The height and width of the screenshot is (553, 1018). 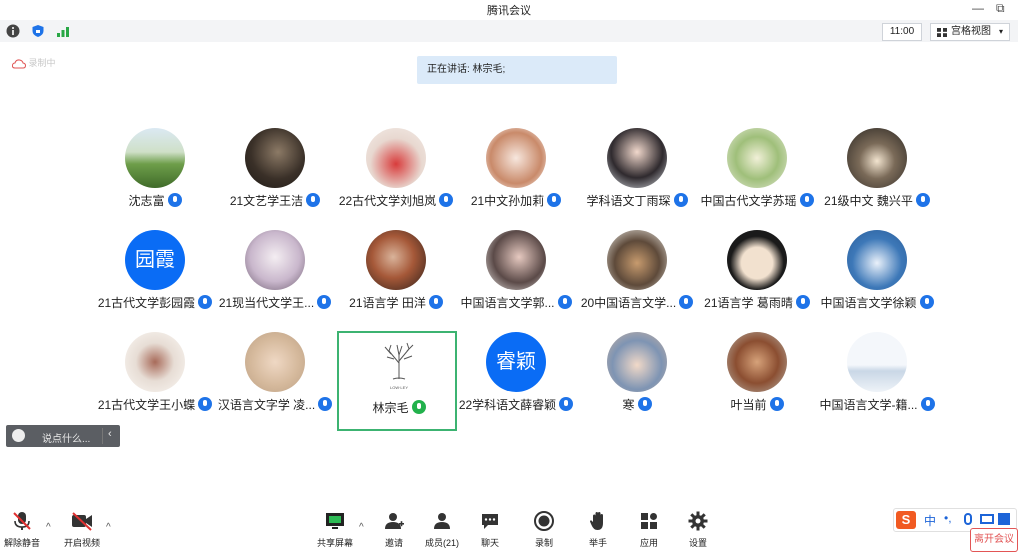 I want to click on audio-options-arrow: ^, so click(x=48, y=527).